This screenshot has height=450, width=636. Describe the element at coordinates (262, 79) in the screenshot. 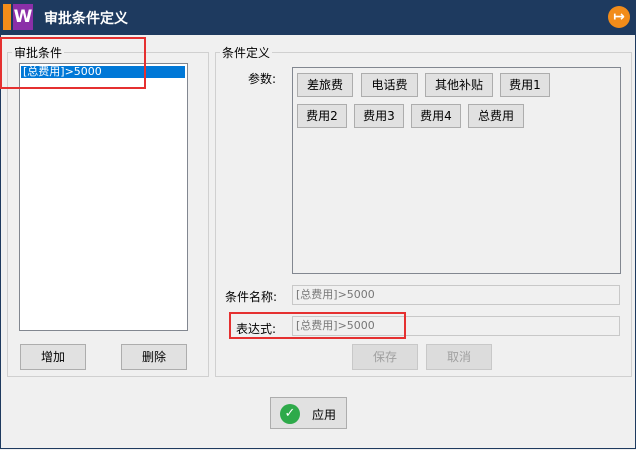

I see `params-label: 参数:` at that location.